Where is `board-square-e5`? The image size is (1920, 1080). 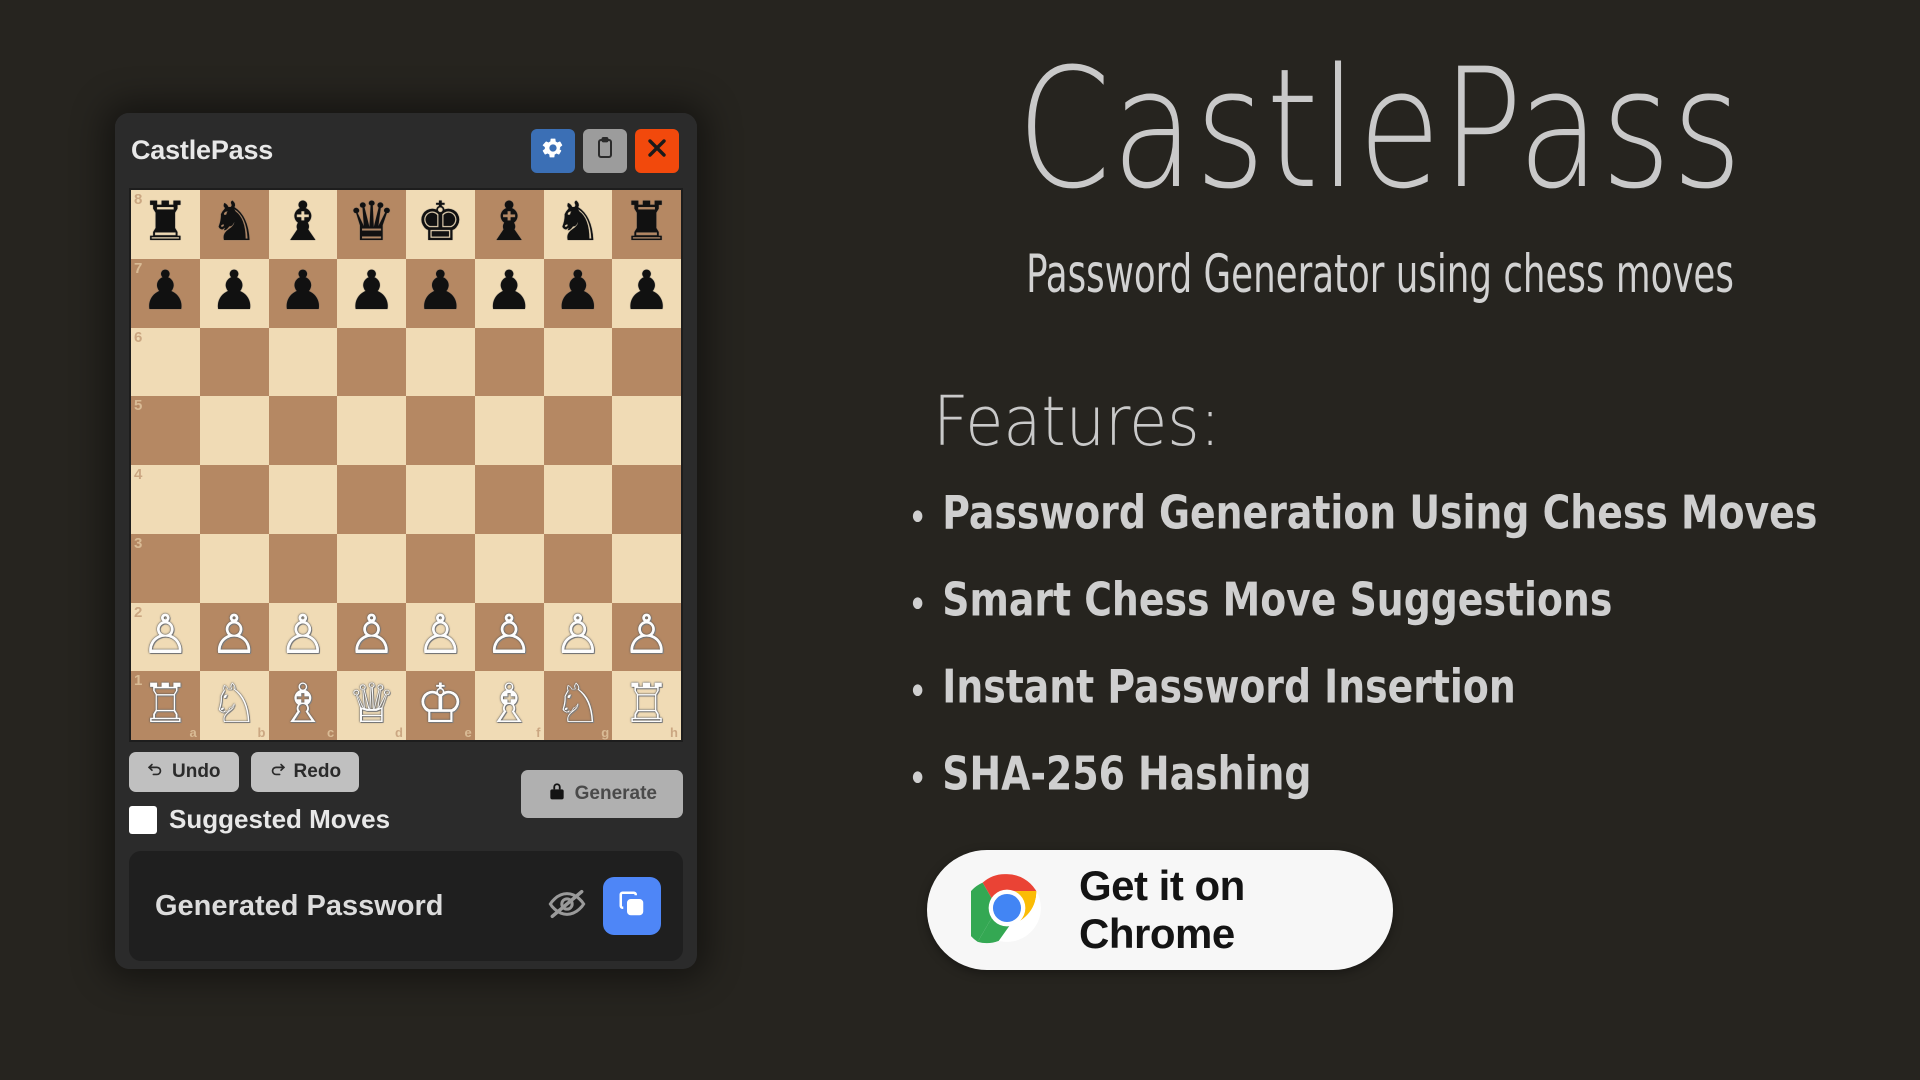 board-square-e5 is located at coordinates (440, 430).